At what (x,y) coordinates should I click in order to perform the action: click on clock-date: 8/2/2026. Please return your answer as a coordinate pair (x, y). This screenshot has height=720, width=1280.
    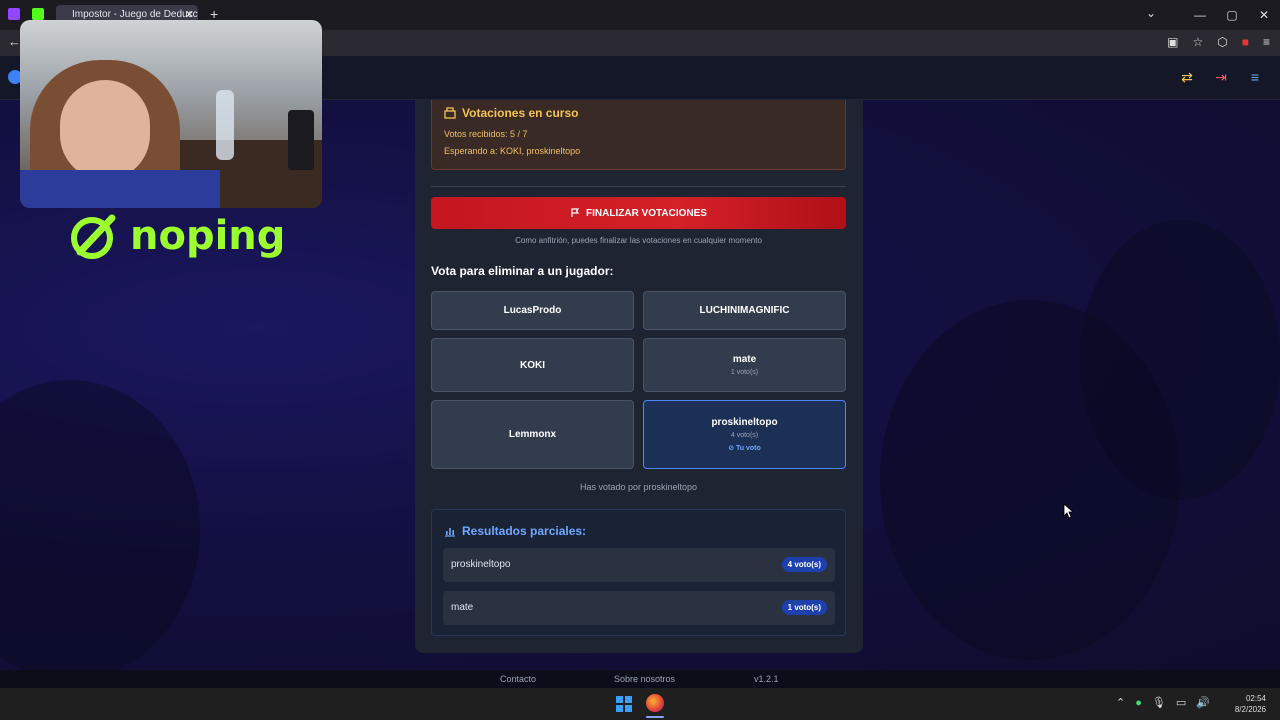
    Looking at the image, I should click on (1250, 709).